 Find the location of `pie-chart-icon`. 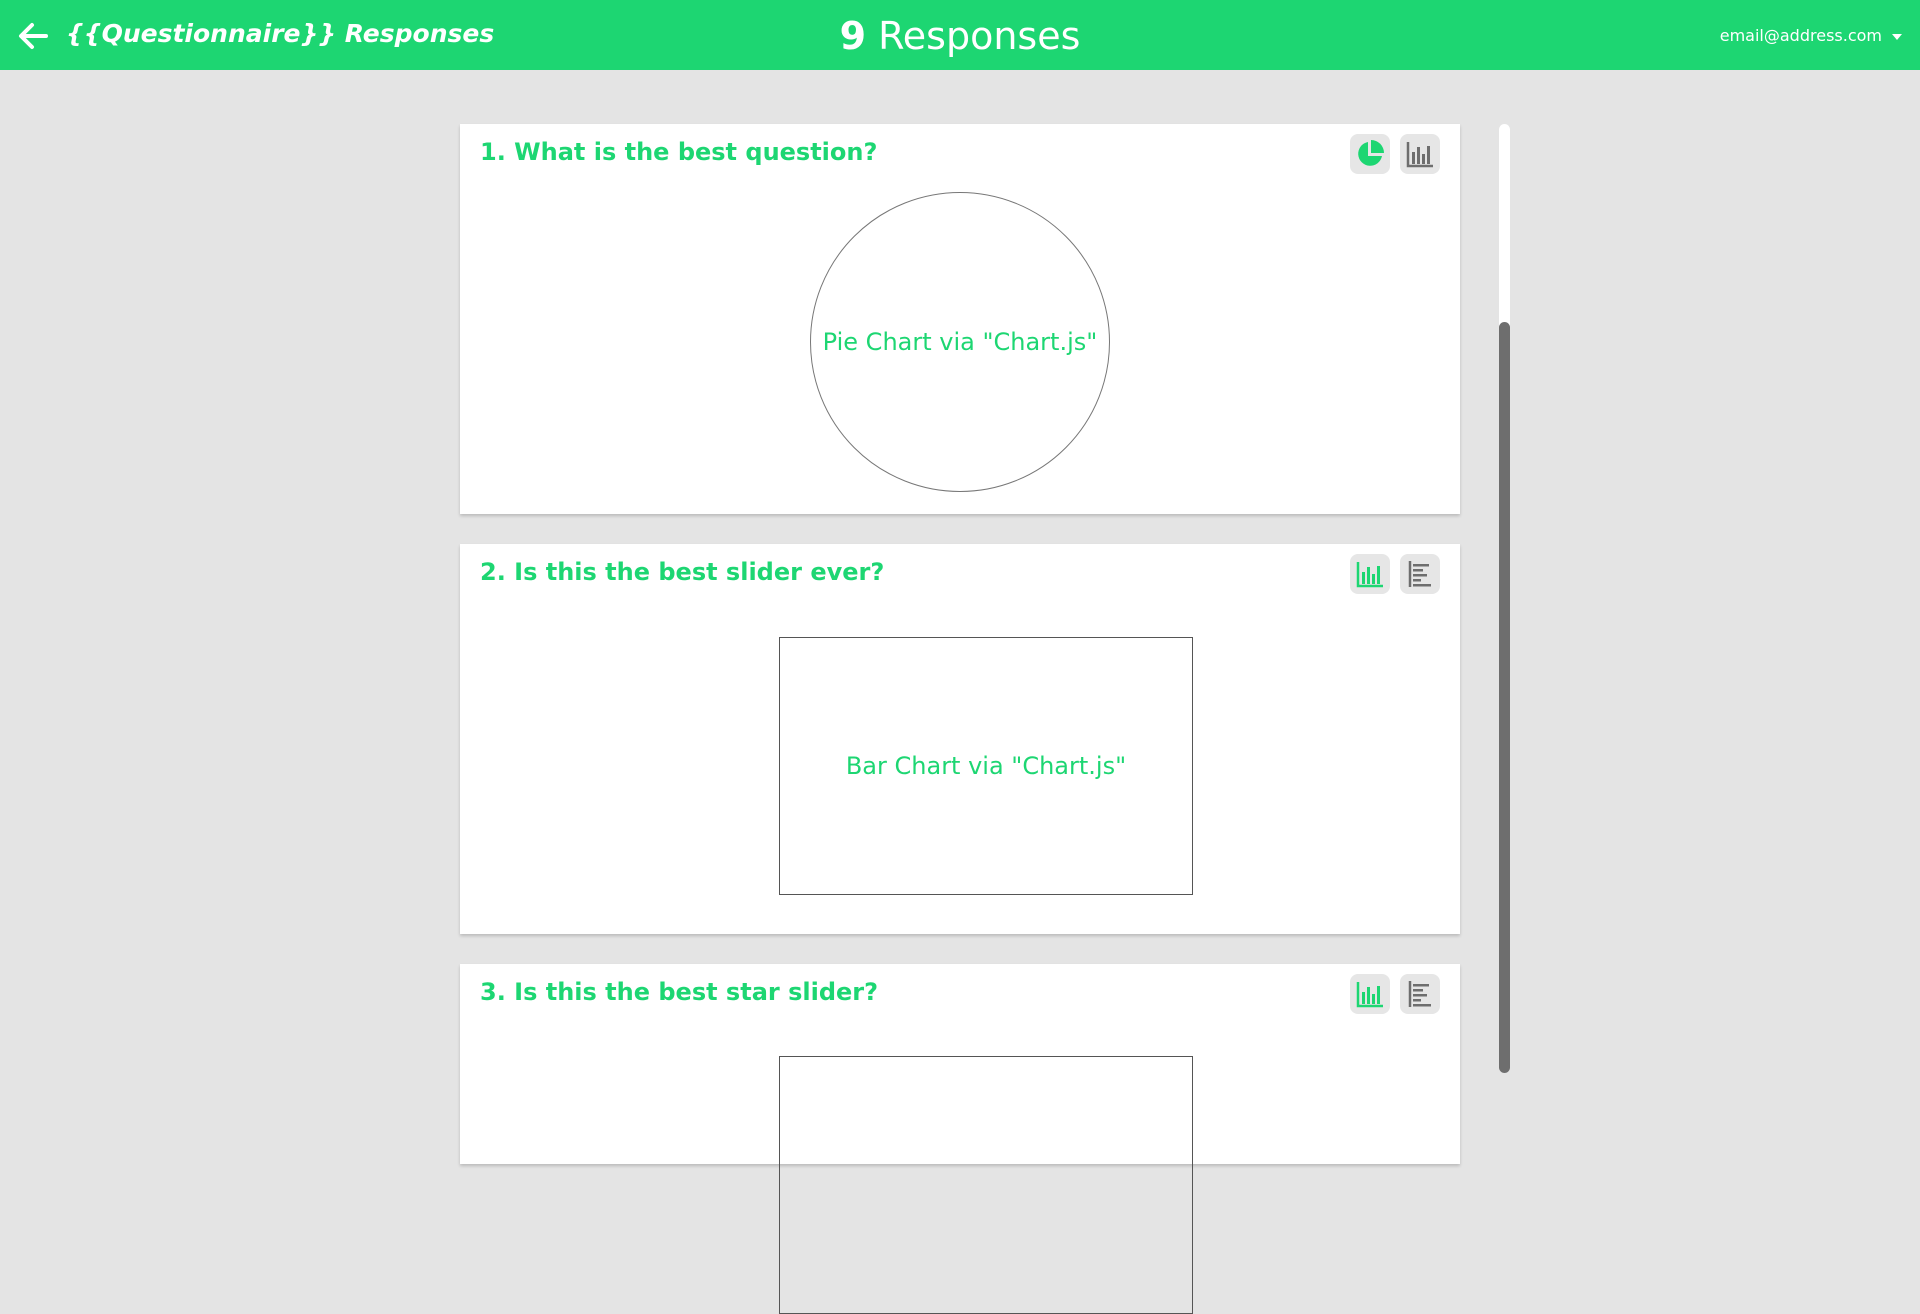

pie-chart-icon is located at coordinates (1371, 153).